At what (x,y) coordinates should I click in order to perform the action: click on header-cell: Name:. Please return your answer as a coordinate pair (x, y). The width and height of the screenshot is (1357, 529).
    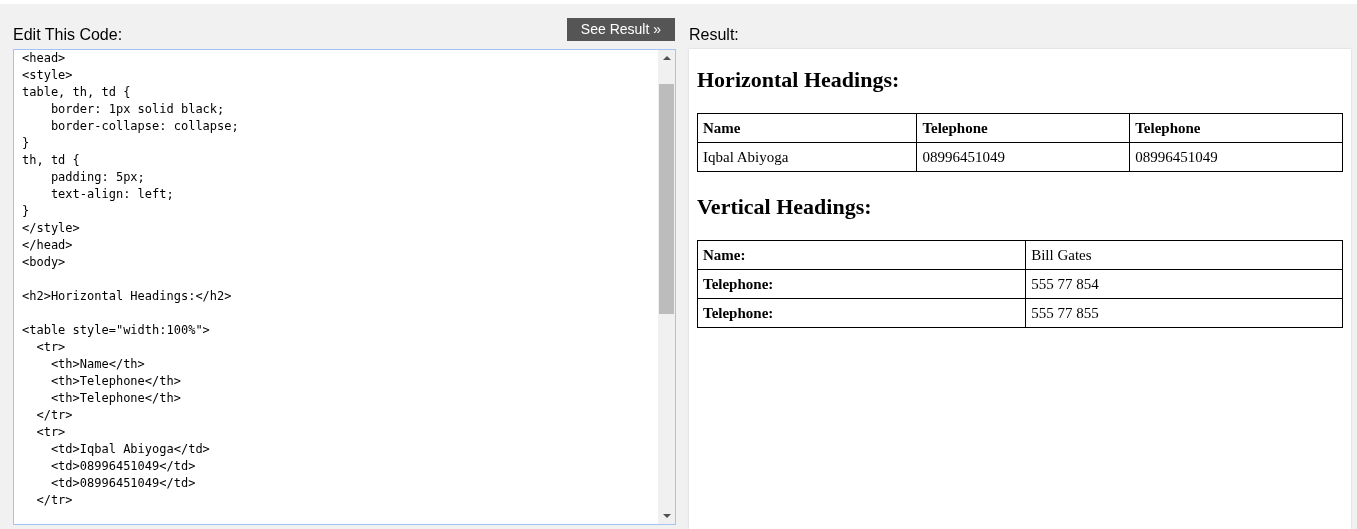
    Looking at the image, I should click on (861, 255).